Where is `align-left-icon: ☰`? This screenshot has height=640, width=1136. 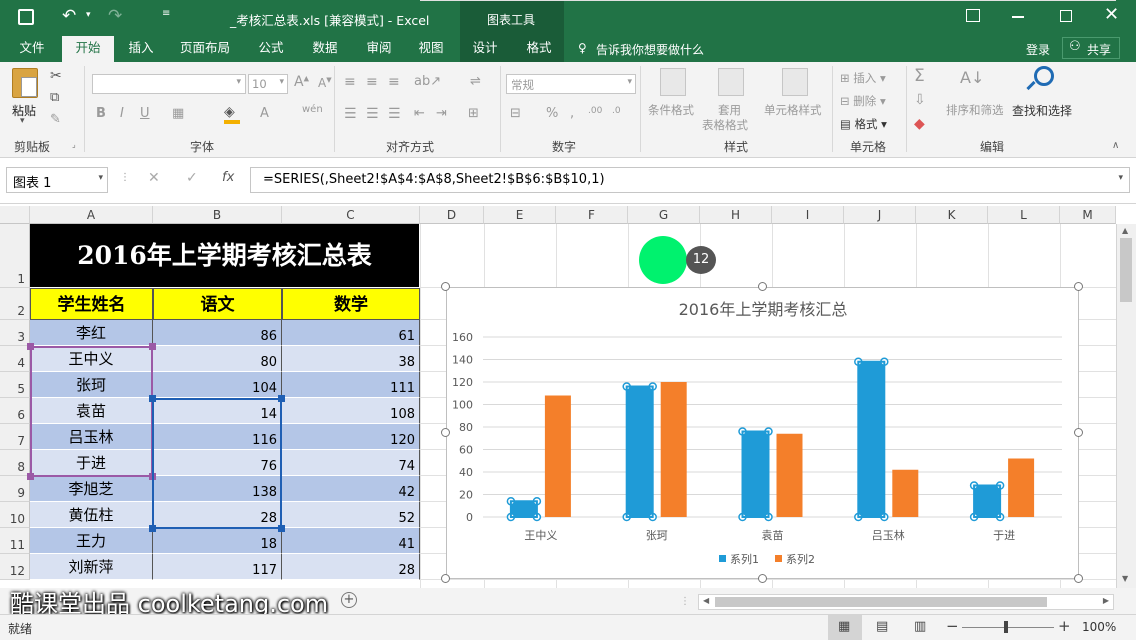 align-left-icon: ☰ is located at coordinates (350, 114).